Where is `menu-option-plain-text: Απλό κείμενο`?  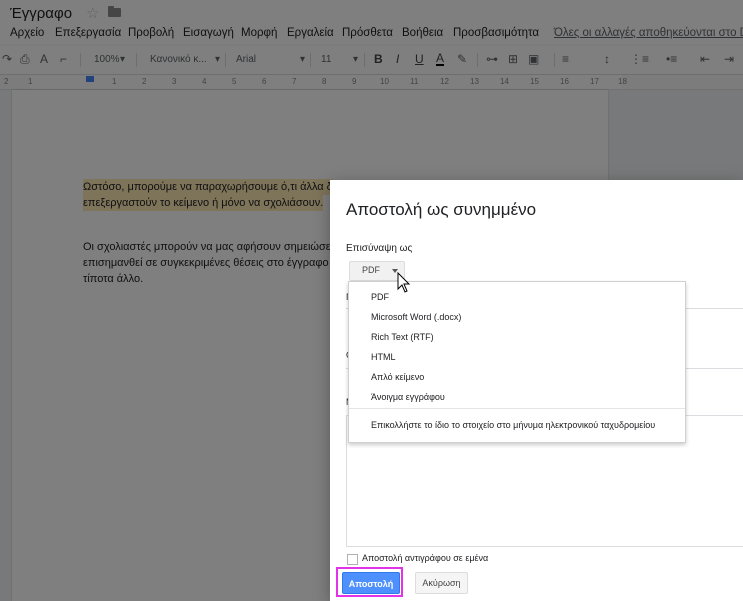 menu-option-plain-text: Απλό κείμενο is located at coordinates (397, 377).